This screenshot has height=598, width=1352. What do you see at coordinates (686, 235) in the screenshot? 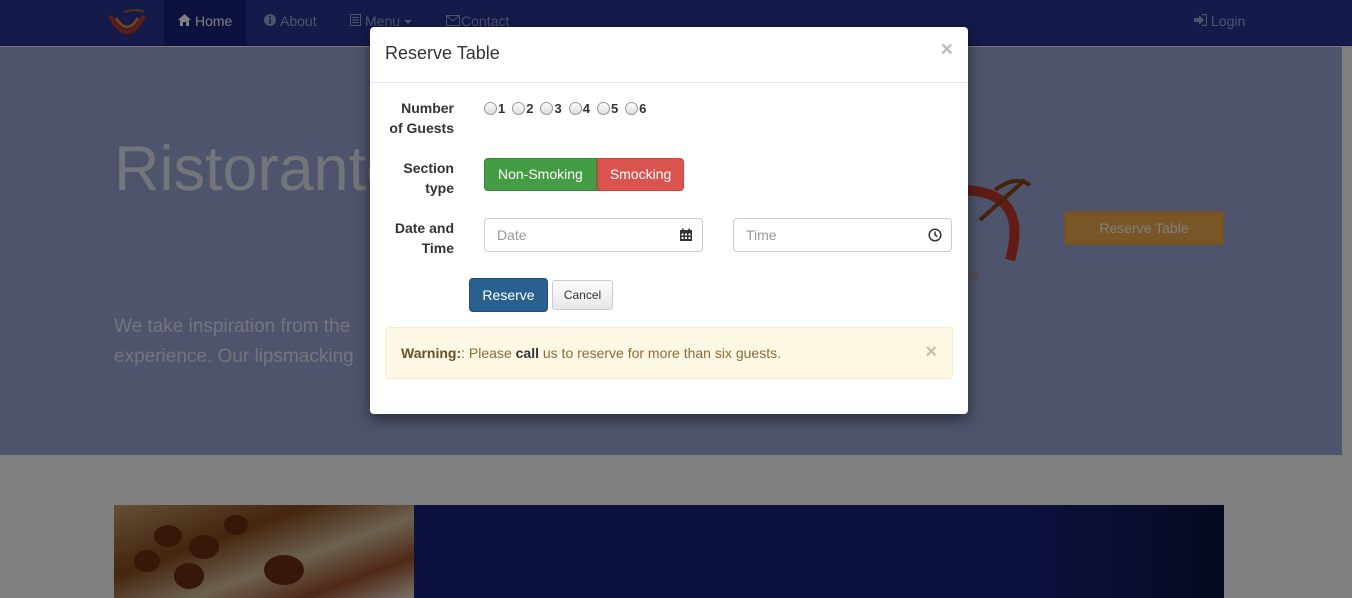
I see `calendar-icon` at bounding box center [686, 235].